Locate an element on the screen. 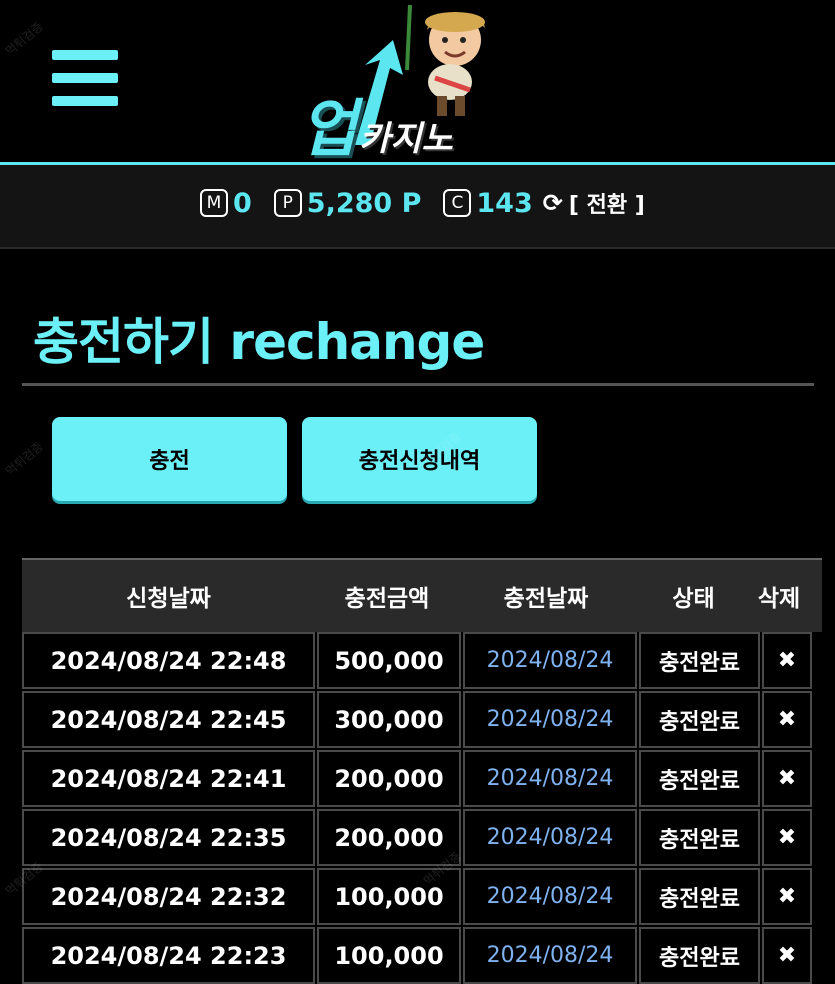  header-amount: 충전금액 is located at coordinates (387, 599).